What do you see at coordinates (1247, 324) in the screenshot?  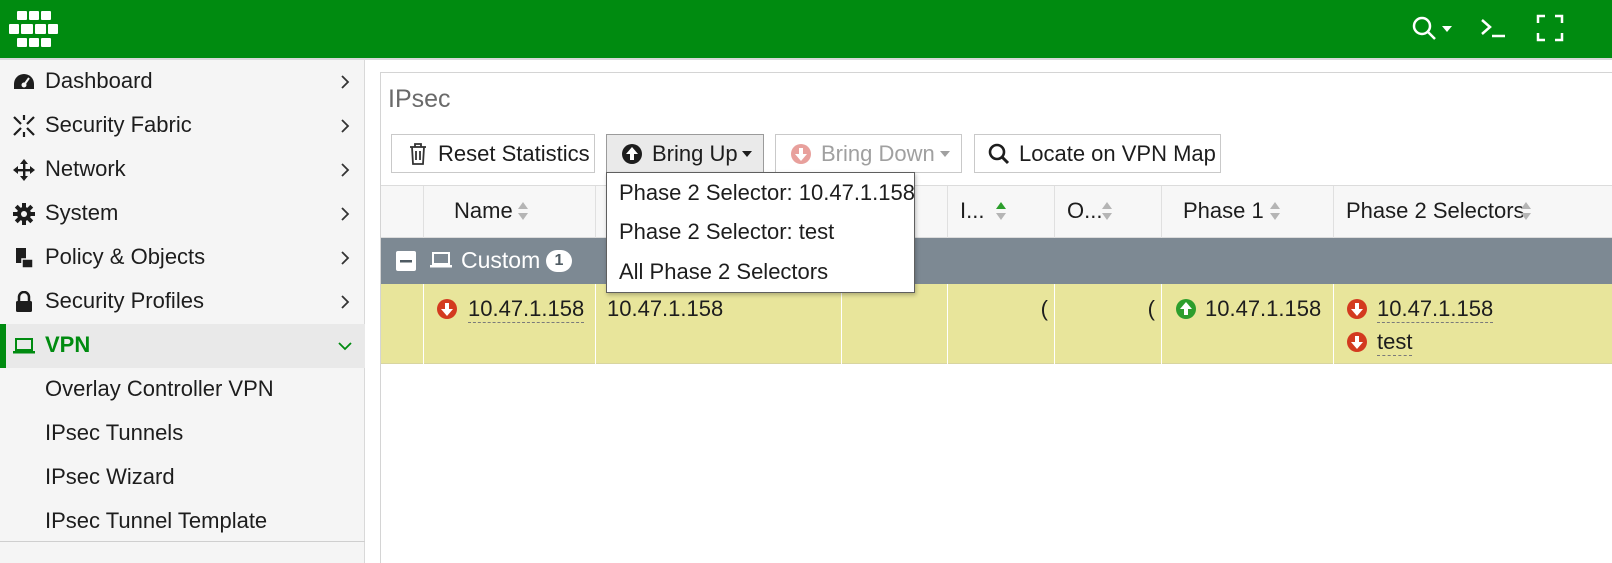 I see `cell-phase1: 10.47.1.158` at bounding box center [1247, 324].